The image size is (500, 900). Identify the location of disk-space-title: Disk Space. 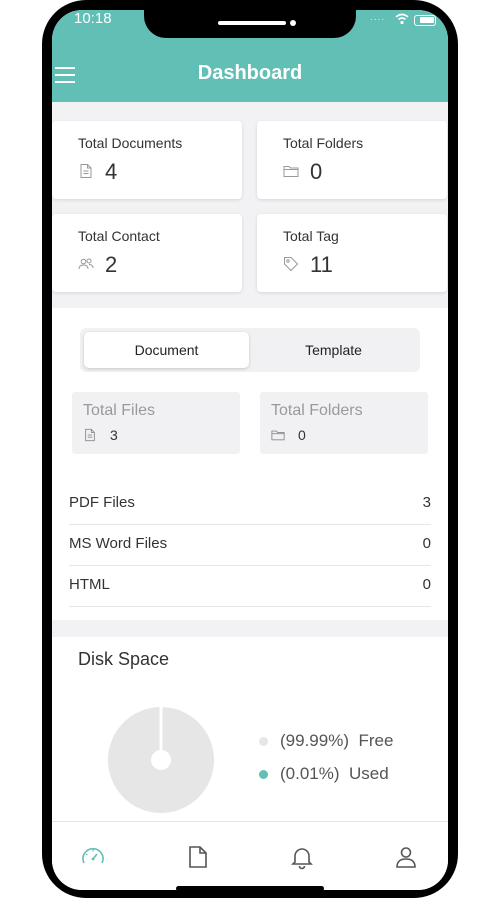
(124, 659).